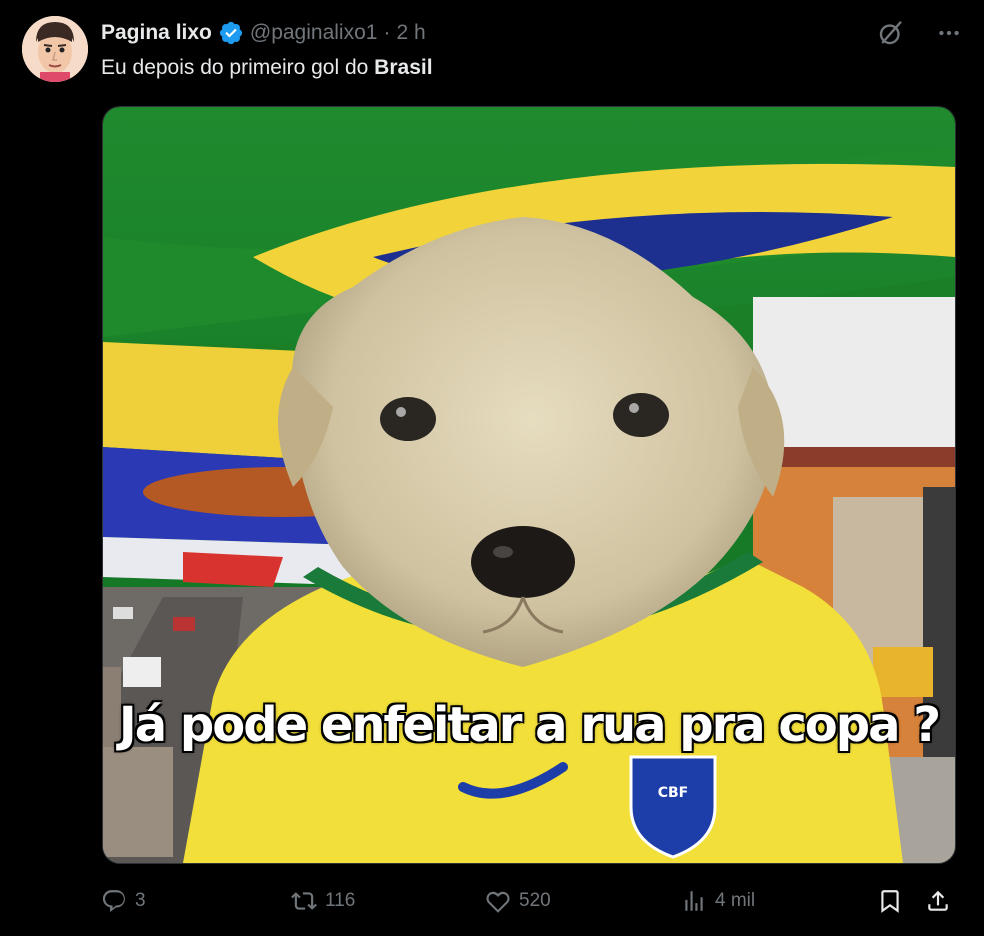 The width and height of the screenshot is (984, 936). I want to click on retweet-count: 116, so click(340, 900).